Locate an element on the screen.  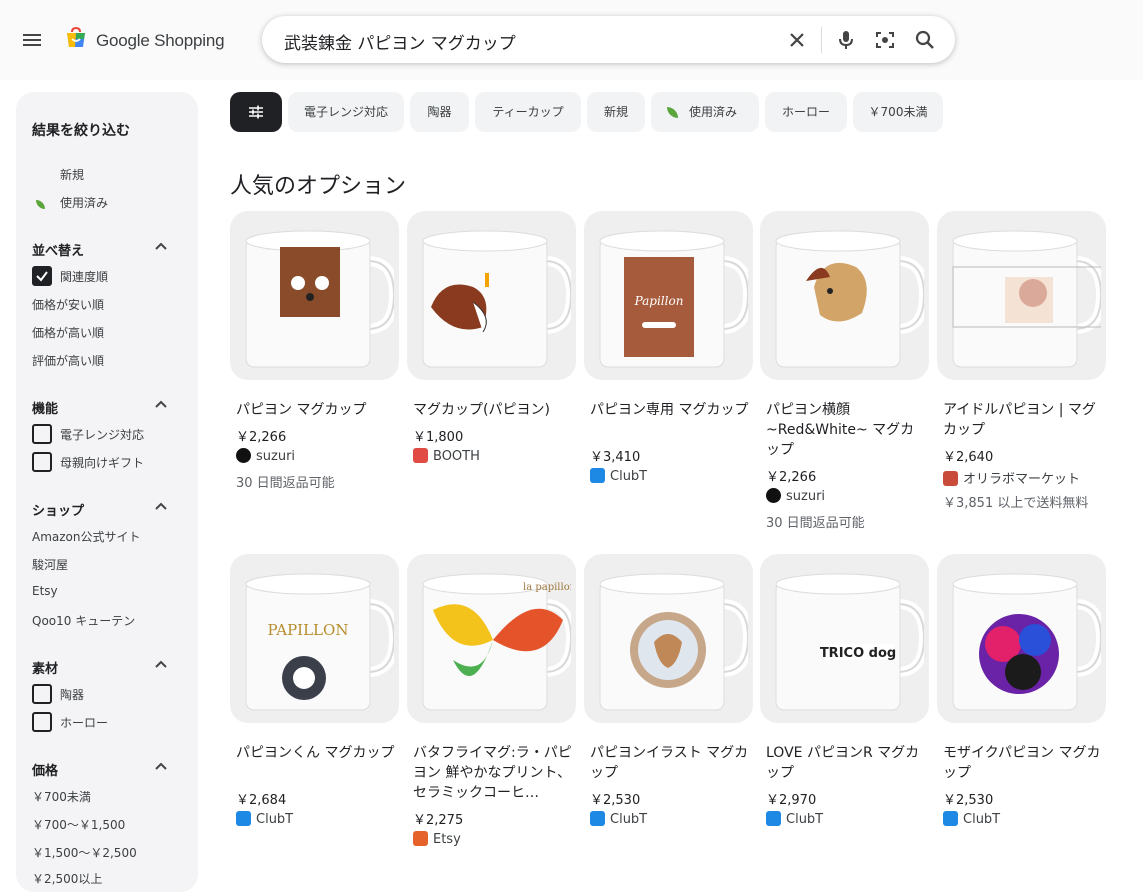
product-image: PAPILLON is located at coordinates (314, 638).